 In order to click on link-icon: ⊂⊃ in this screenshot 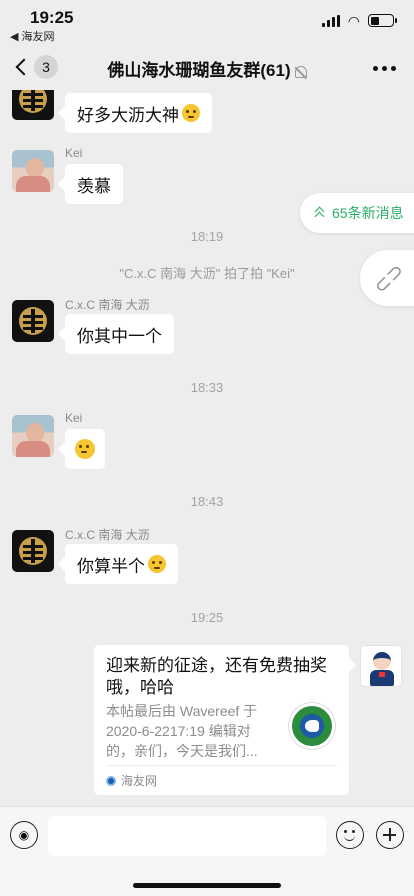, I will do `click(389, 278)`.